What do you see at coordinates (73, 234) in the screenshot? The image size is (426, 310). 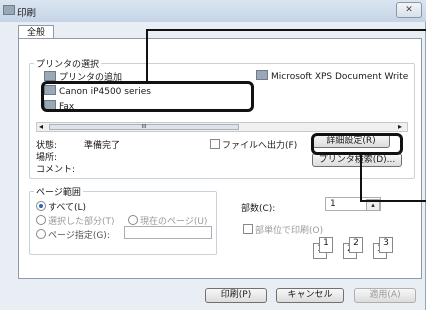 I see `radio-pages: ページ指定(G):` at bounding box center [73, 234].